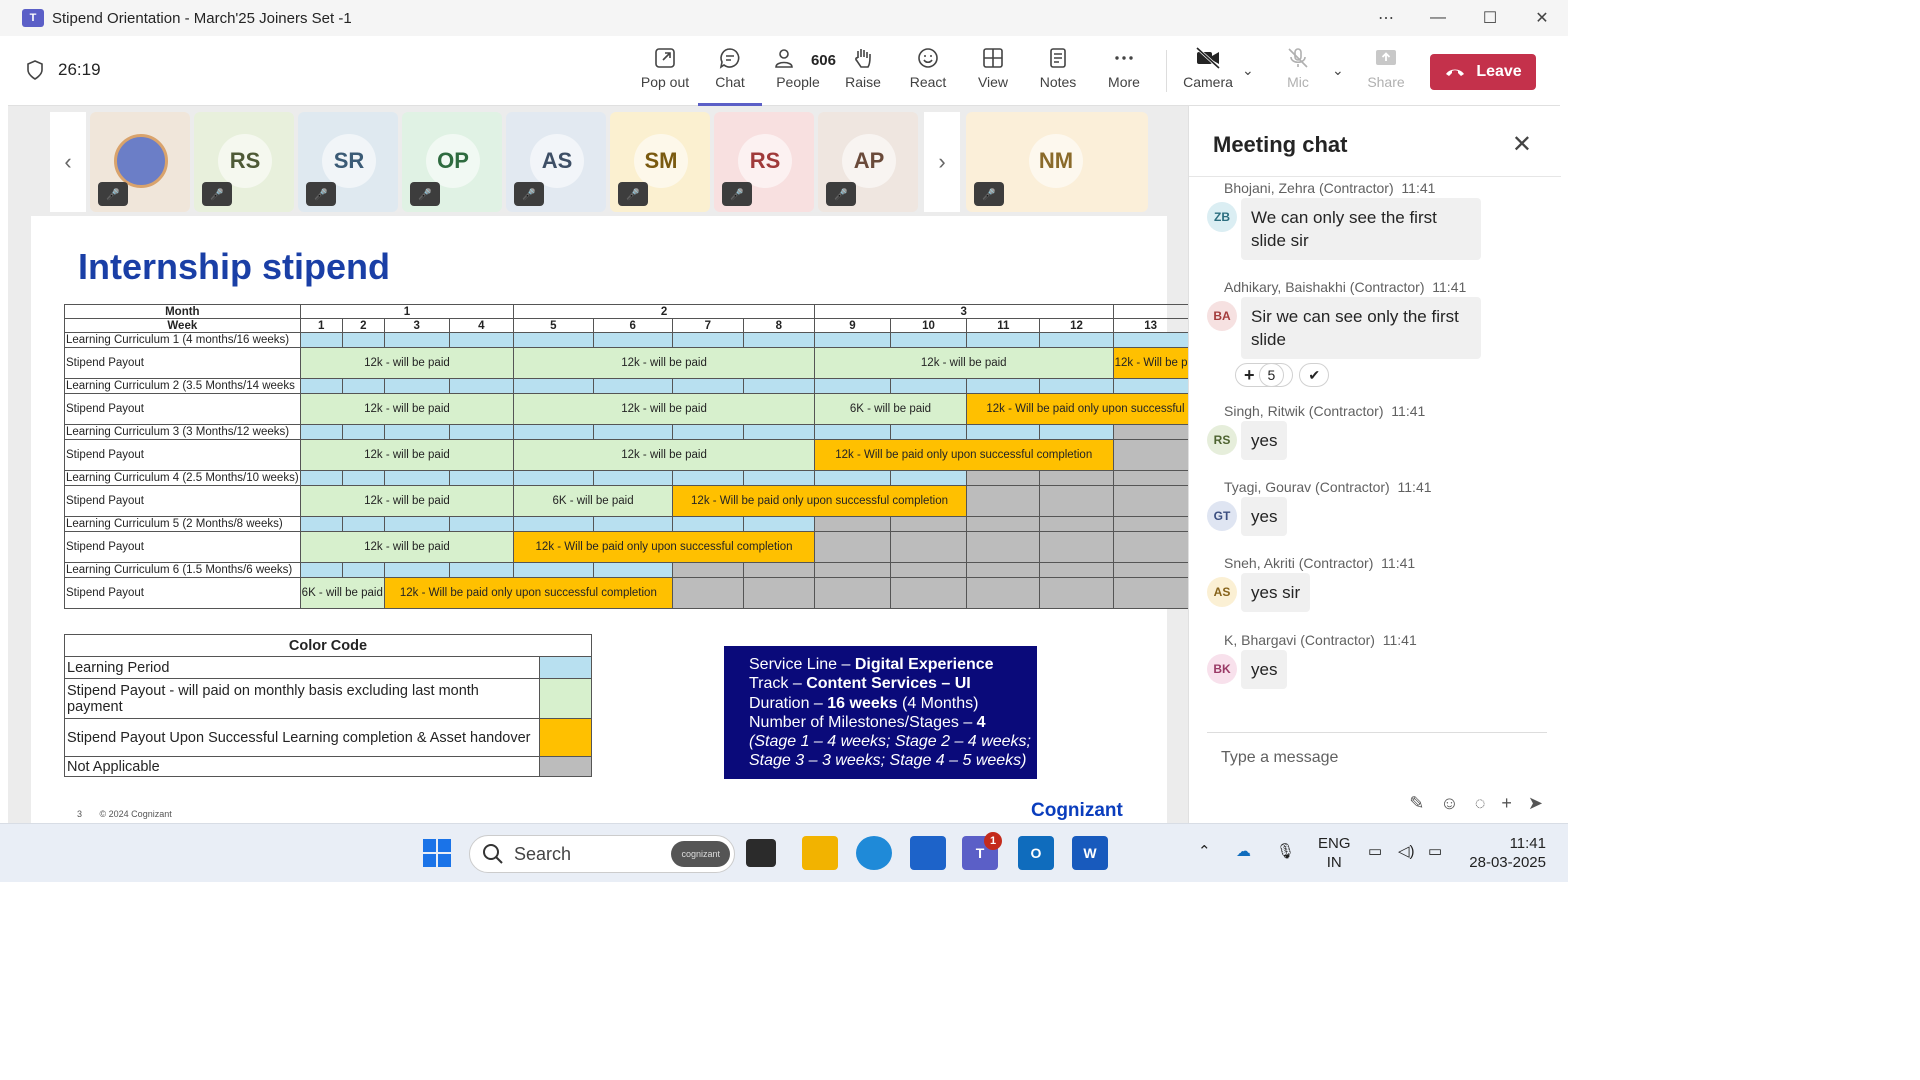 This screenshot has width=1920, height=1080. What do you see at coordinates (1361, 229) in the screenshot?
I see `message-bubble: We can only see the first slide sir` at bounding box center [1361, 229].